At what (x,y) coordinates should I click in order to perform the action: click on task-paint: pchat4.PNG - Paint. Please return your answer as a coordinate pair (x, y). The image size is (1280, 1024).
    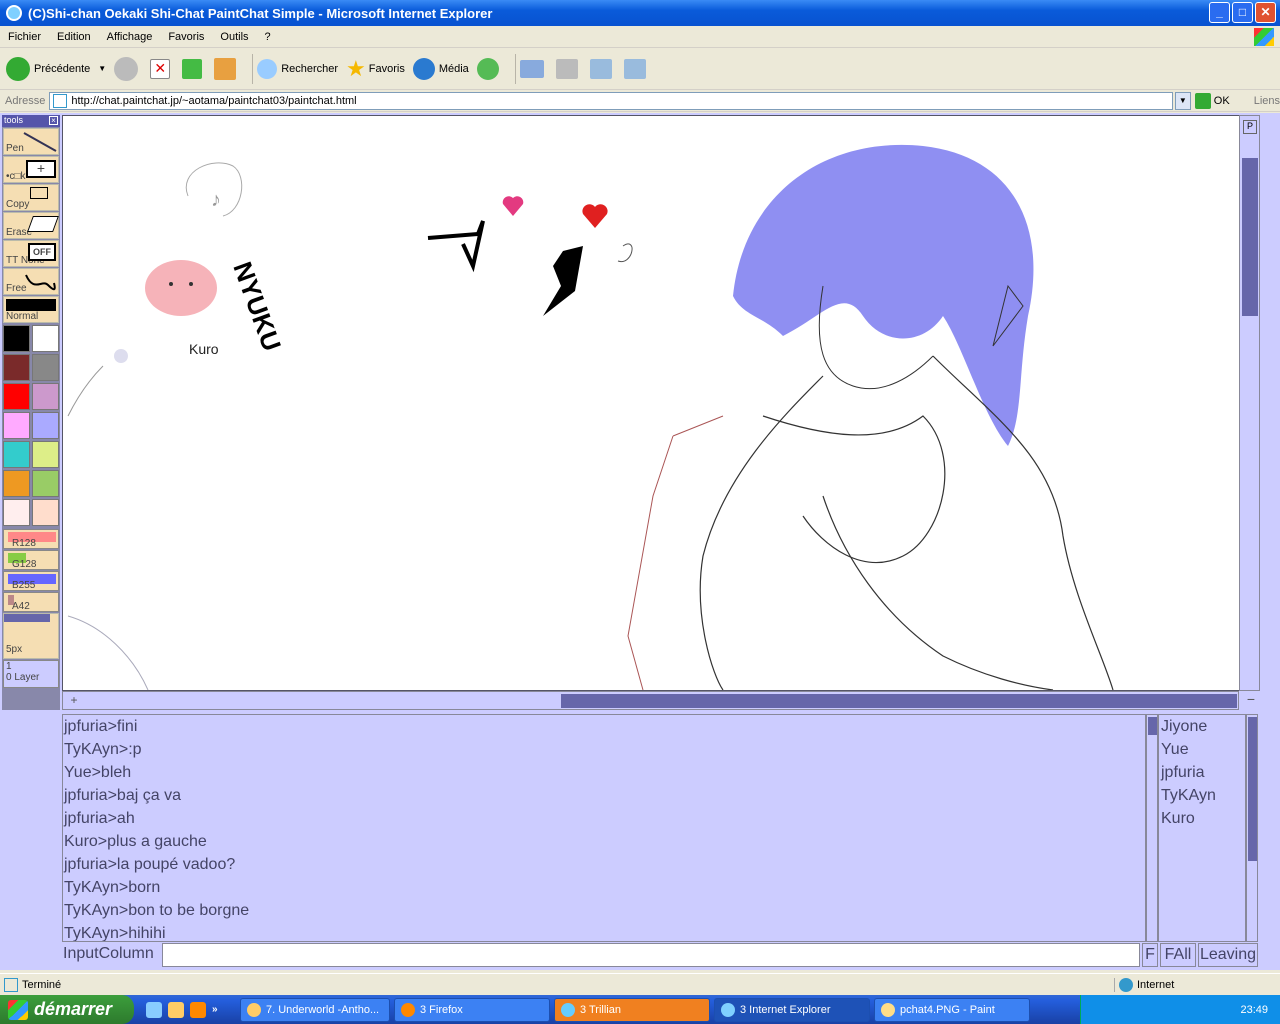
    Looking at the image, I should click on (952, 1009).